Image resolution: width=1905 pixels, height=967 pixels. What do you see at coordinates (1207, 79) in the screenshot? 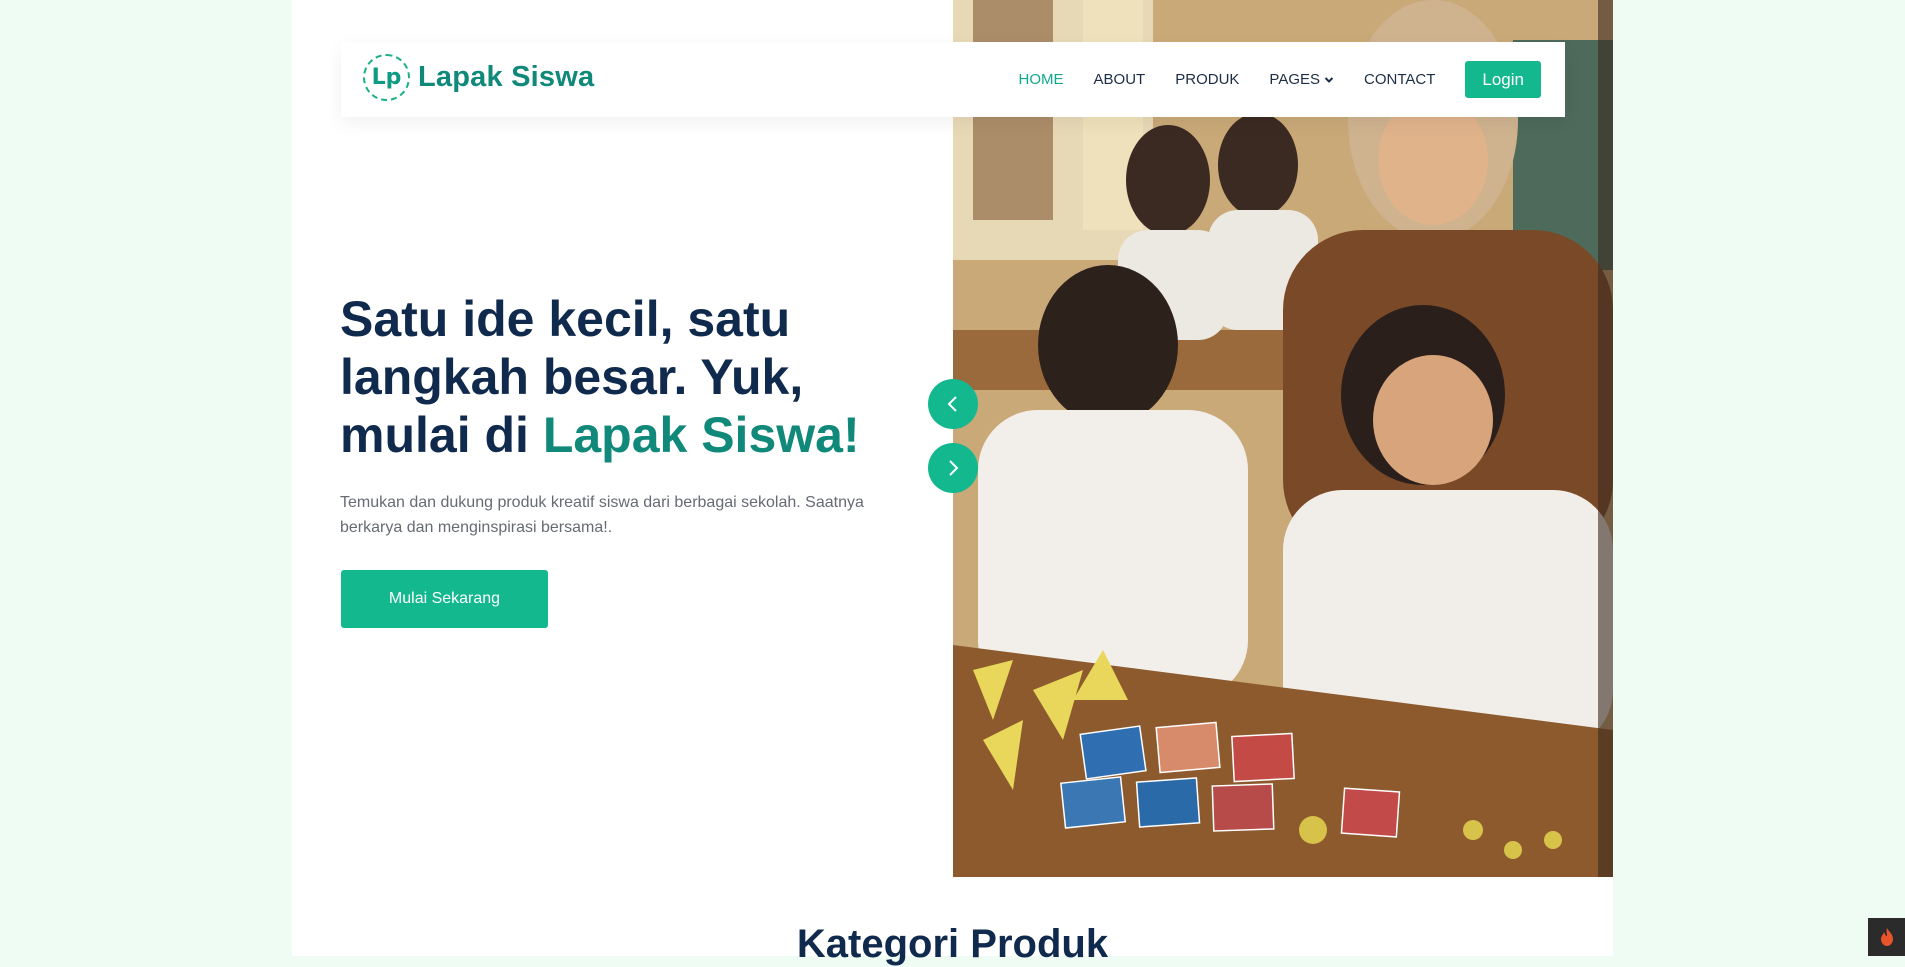
I see `nav-item-produk: PRODUK` at bounding box center [1207, 79].